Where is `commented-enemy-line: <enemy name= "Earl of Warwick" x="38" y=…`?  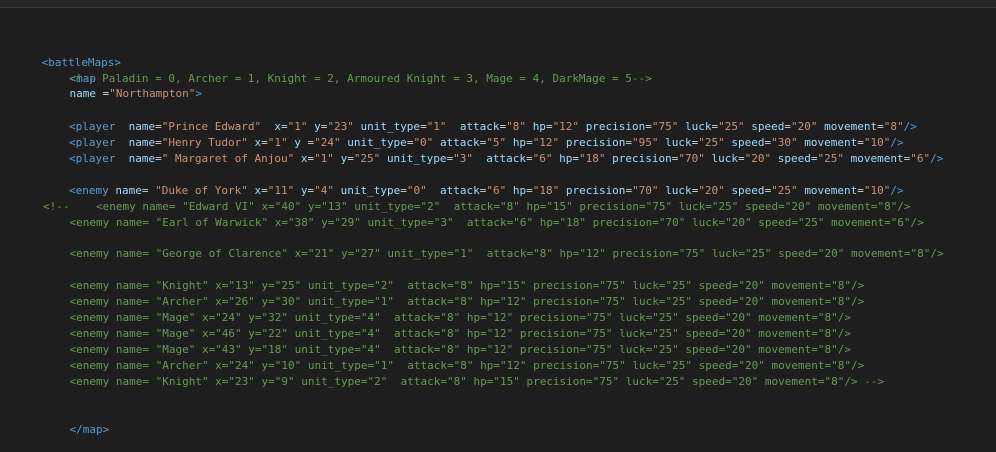 commented-enemy-line: <enemy name= "Earl of Warwick" x="38" y=… is located at coordinates (483, 222).